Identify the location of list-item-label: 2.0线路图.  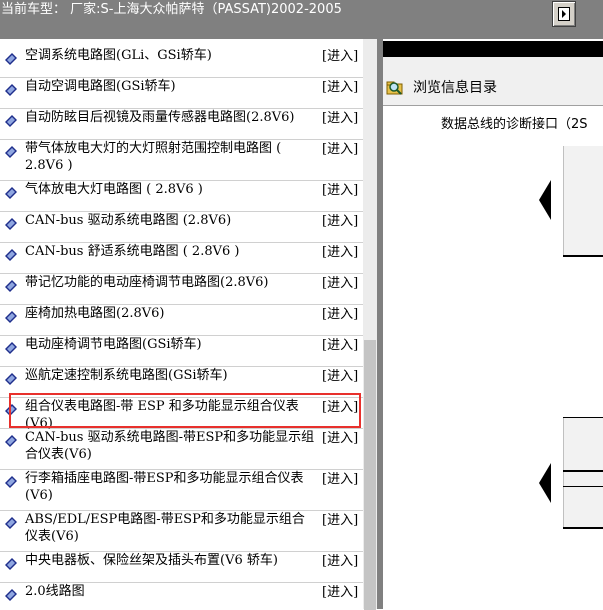
(171, 591).